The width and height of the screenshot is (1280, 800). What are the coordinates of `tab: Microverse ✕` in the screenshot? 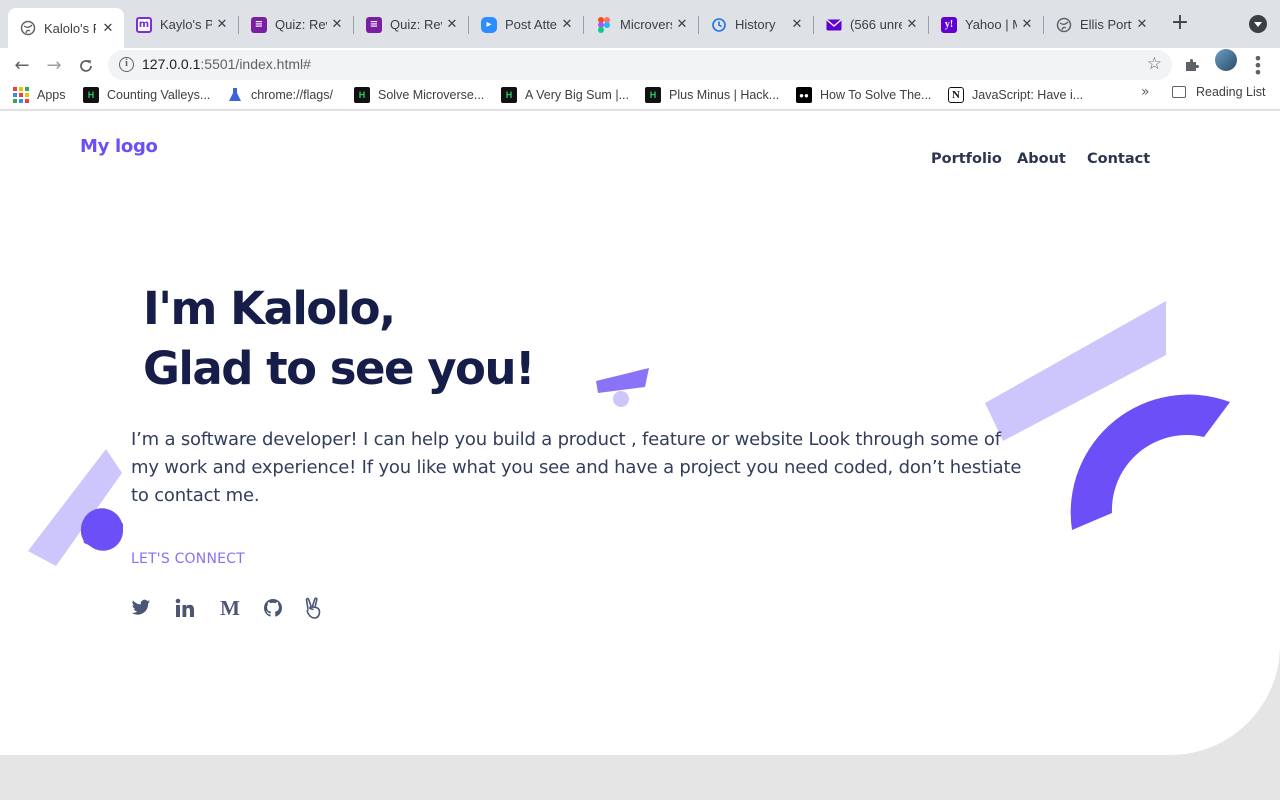 It's located at (641, 24).